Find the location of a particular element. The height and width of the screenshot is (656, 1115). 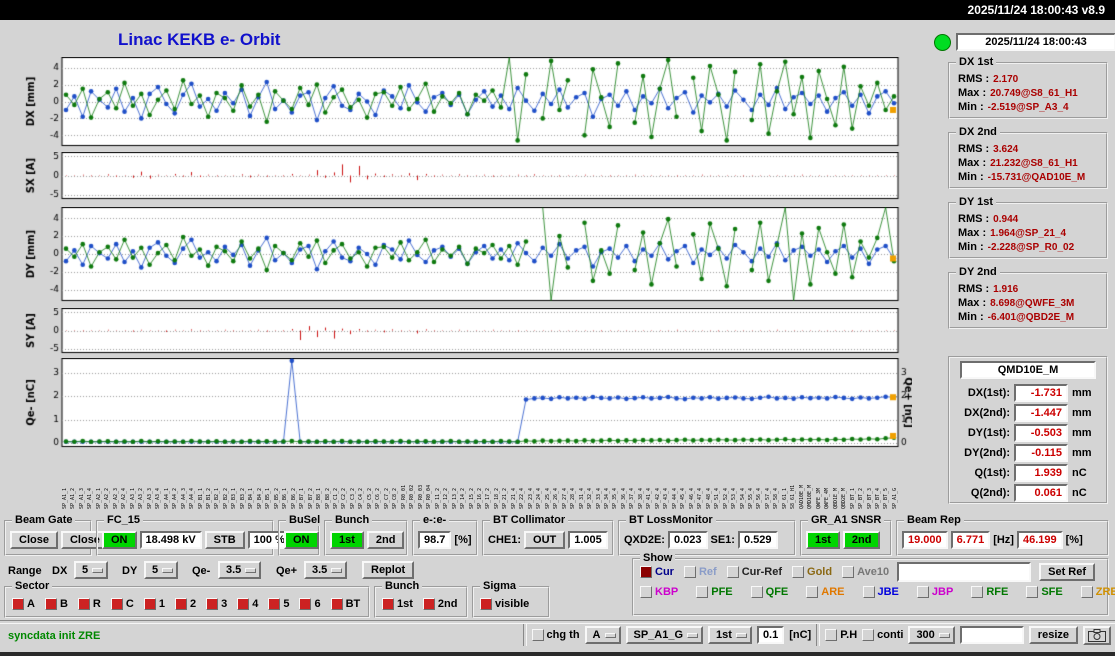

sector-c: C is located at coordinates (122, 604).